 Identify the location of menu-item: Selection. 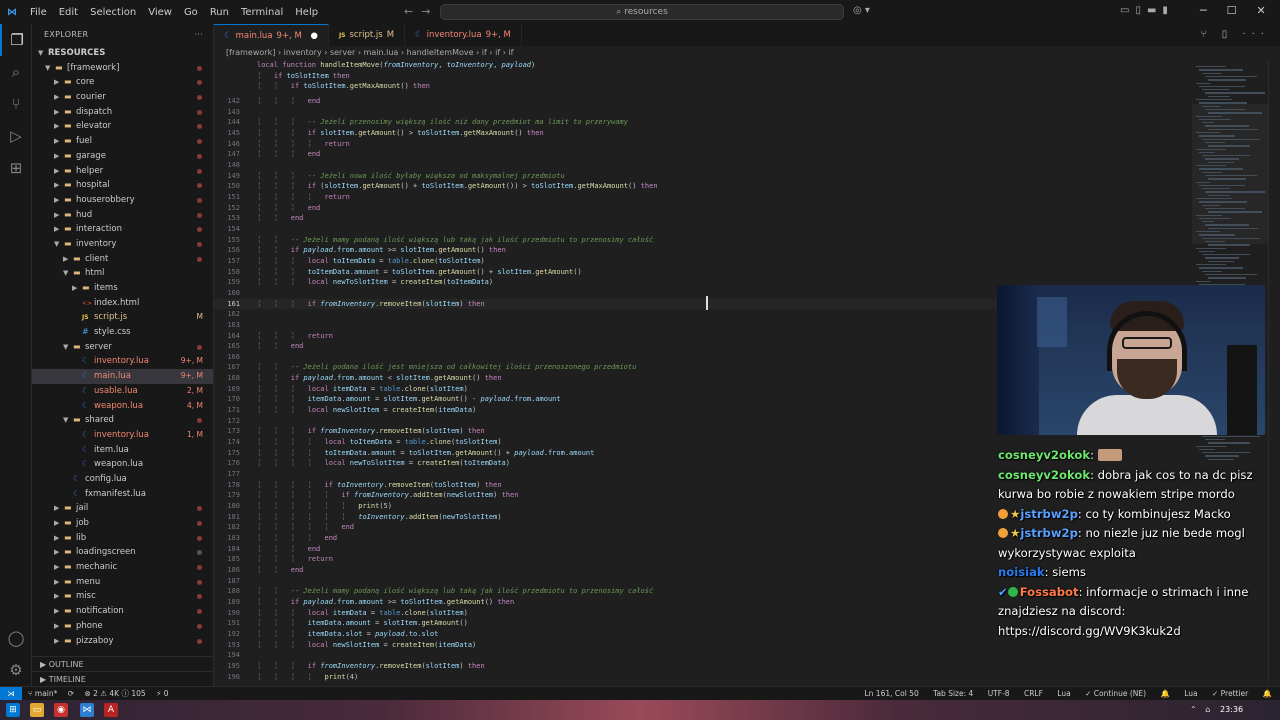
(113, 12).